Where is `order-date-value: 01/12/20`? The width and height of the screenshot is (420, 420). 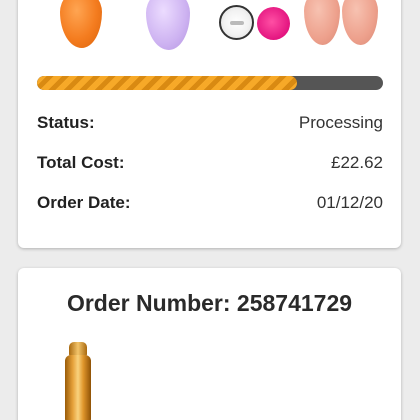 order-date-value: 01/12/20 is located at coordinates (349, 202).